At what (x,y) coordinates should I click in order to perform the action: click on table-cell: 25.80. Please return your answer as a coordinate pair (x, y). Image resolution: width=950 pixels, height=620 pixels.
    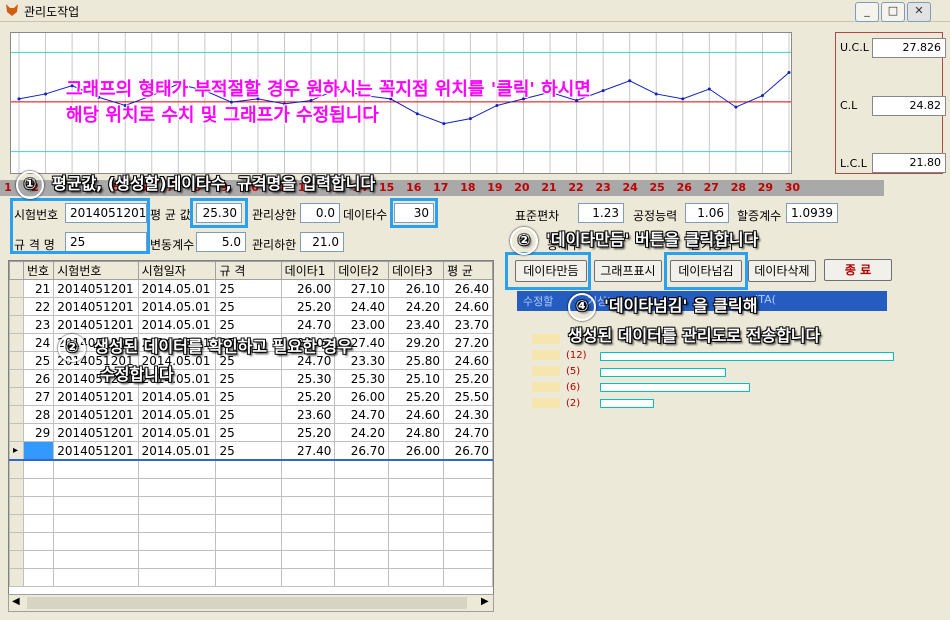
    Looking at the image, I should click on (416, 360).